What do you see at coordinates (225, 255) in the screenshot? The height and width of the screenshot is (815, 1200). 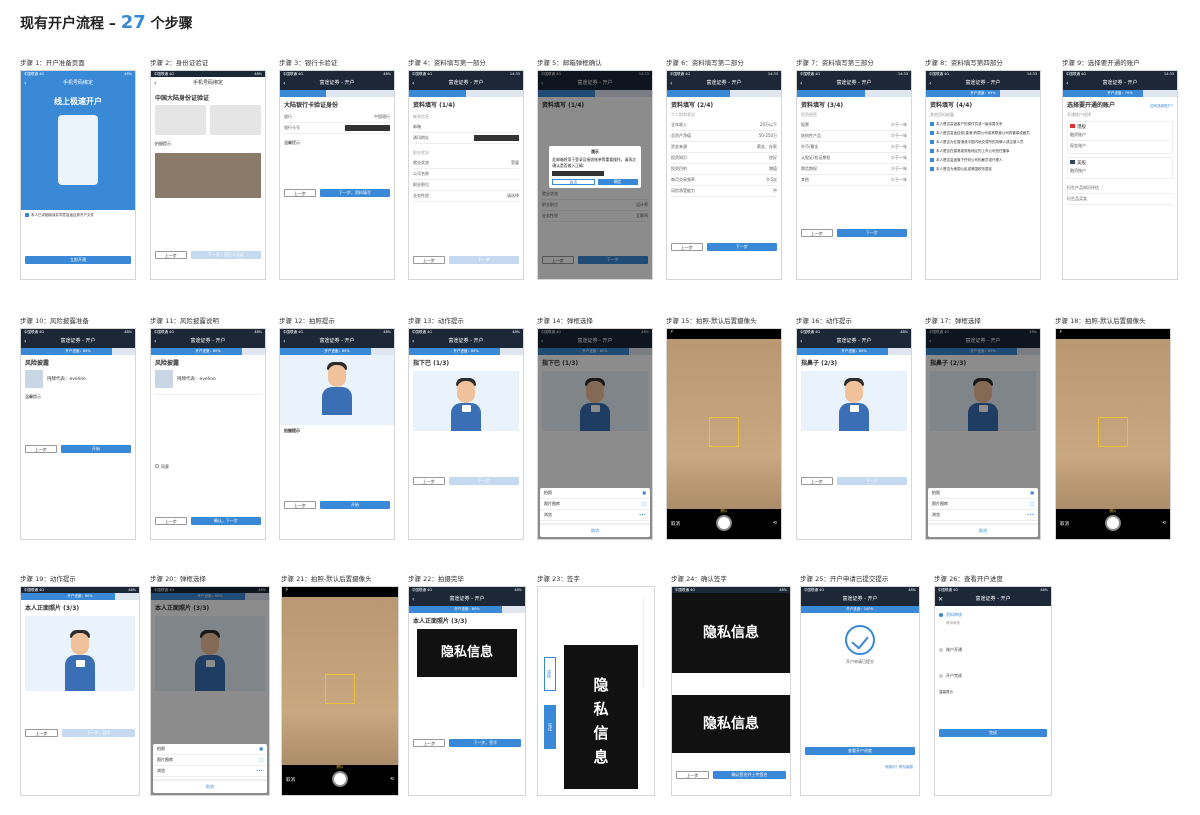 I see `next-button: 下一步，银行卡验证` at bounding box center [225, 255].